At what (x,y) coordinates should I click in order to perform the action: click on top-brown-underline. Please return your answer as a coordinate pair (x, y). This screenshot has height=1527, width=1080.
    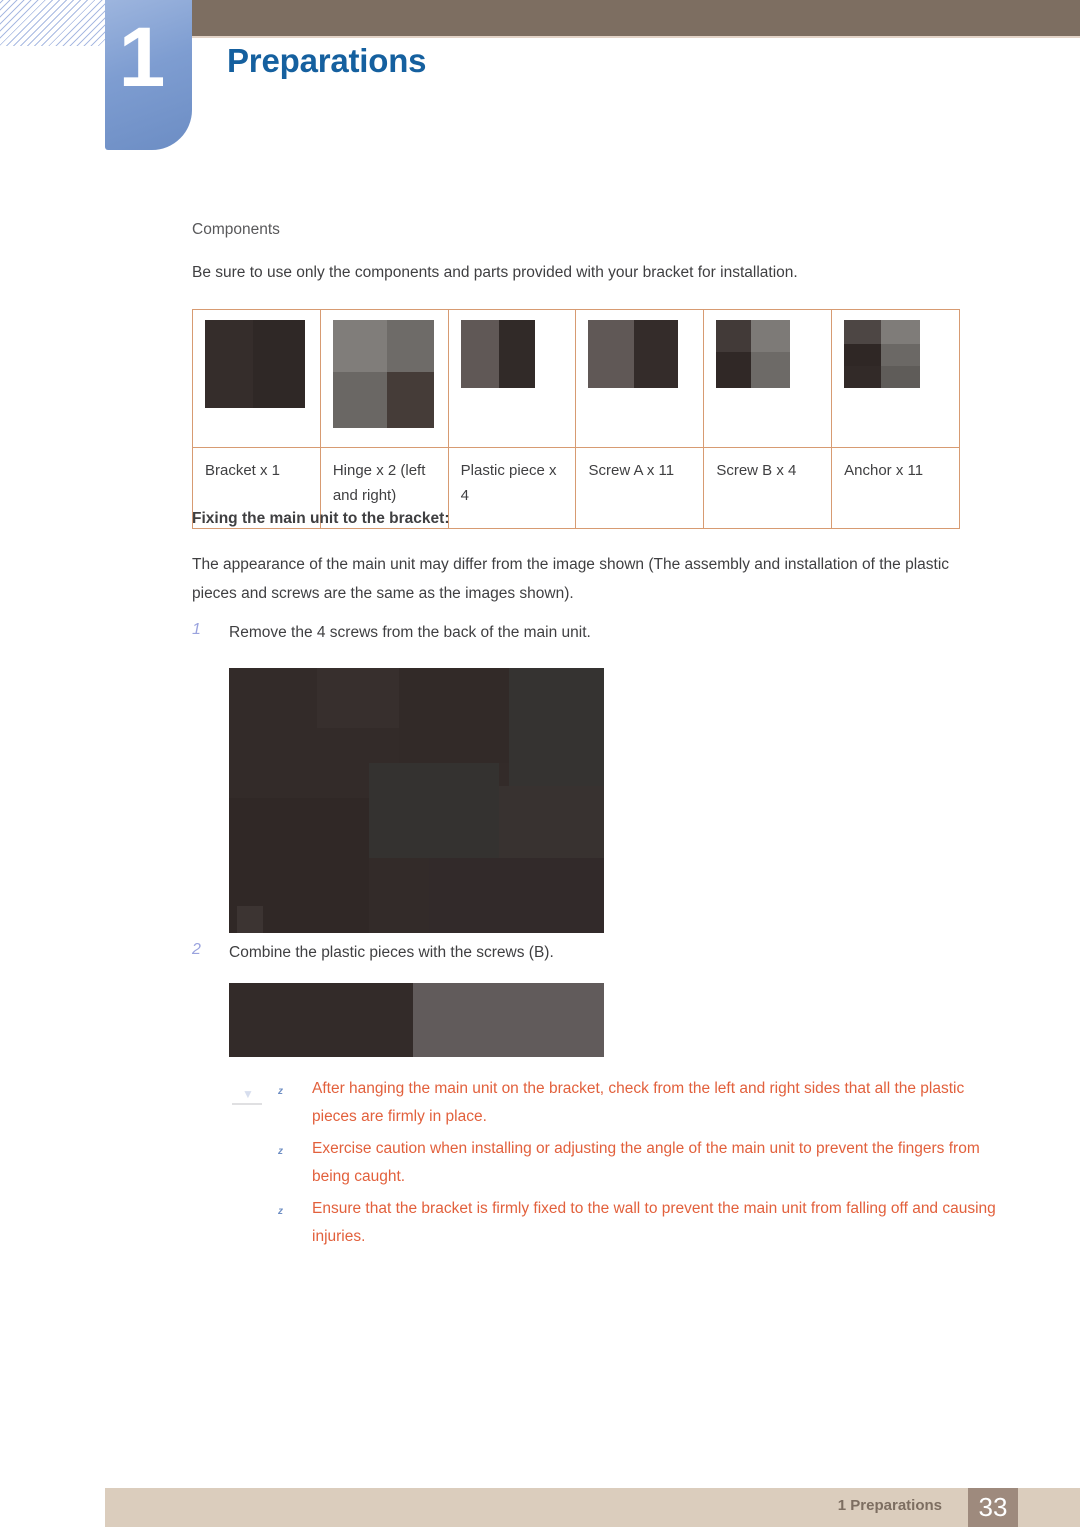
    Looking at the image, I should click on (636, 37).